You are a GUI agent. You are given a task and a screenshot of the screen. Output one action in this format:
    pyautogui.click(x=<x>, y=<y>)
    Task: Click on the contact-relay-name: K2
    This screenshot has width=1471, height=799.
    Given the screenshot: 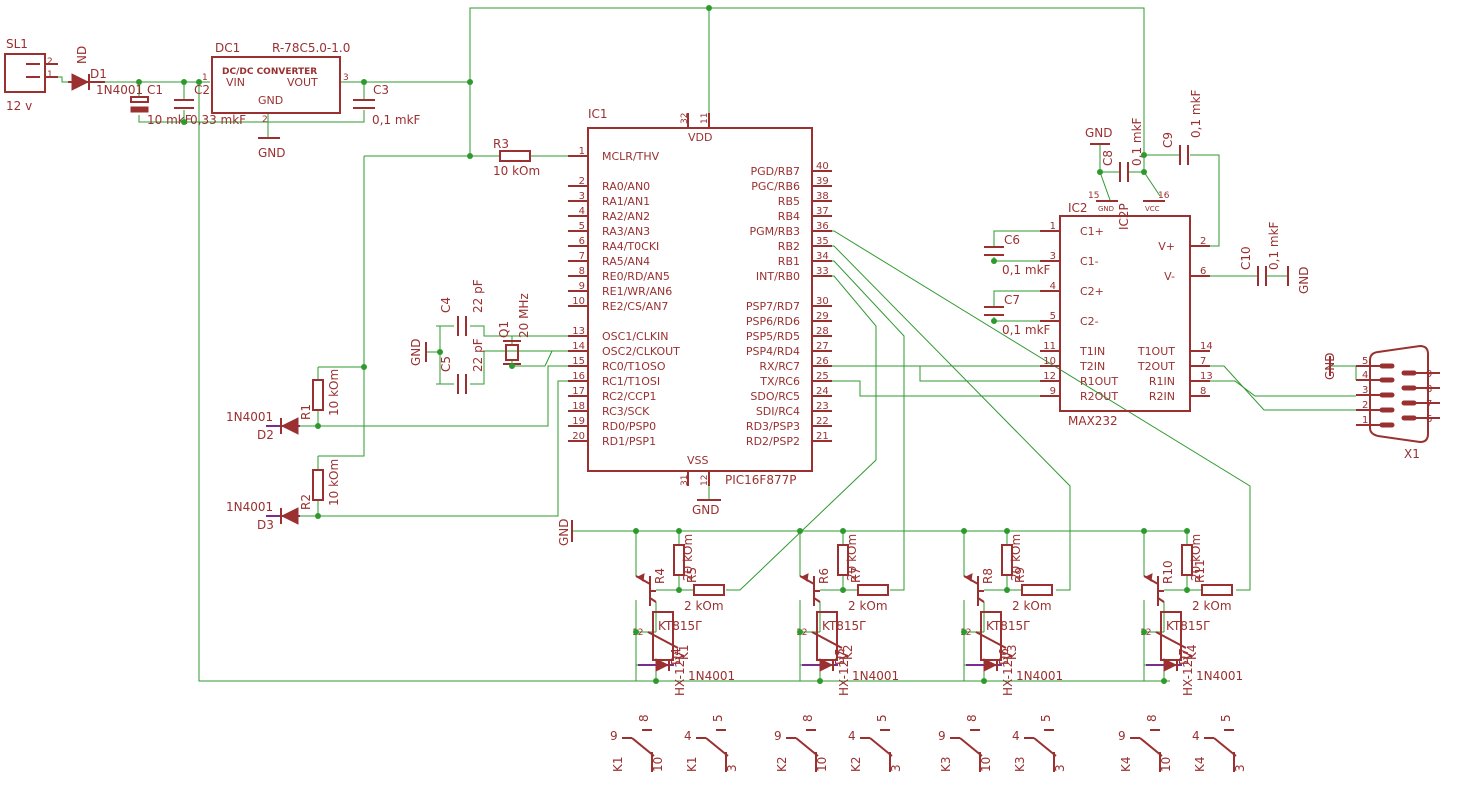 What is the action you would take?
    pyautogui.click(x=782, y=764)
    